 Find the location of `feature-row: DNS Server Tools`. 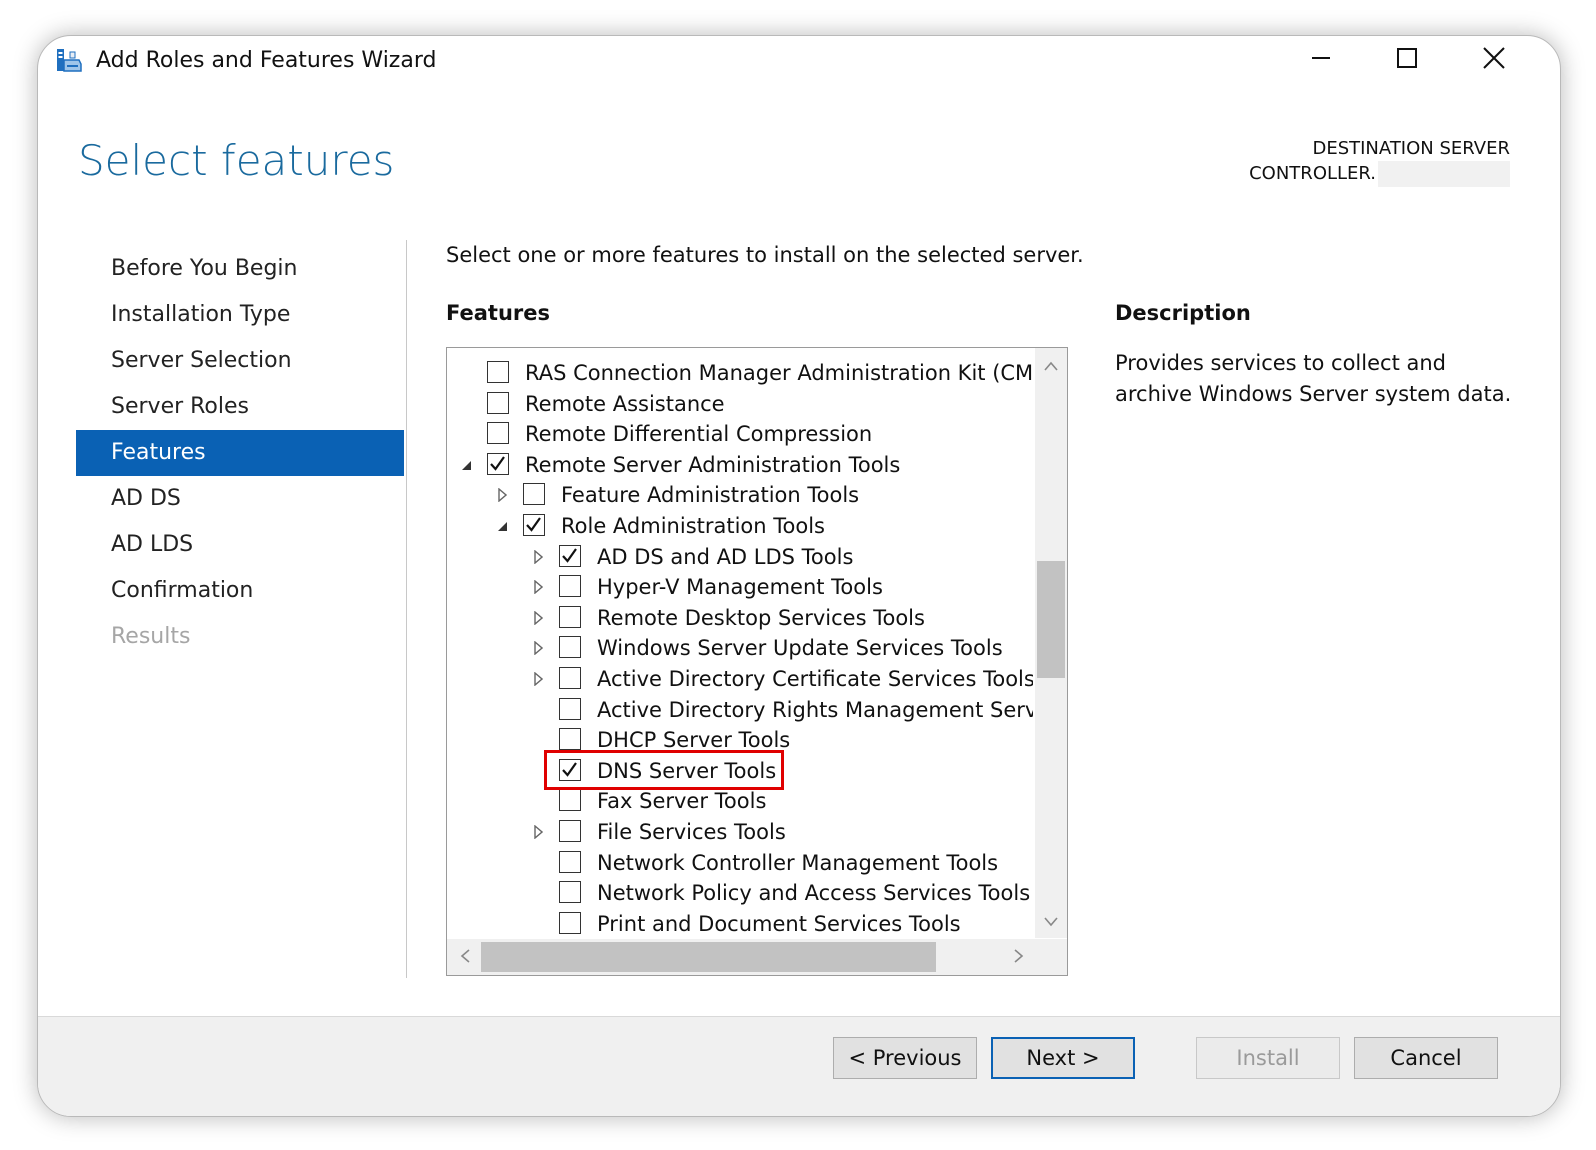

feature-row: DNS Server Tools is located at coordinates (740, 771).